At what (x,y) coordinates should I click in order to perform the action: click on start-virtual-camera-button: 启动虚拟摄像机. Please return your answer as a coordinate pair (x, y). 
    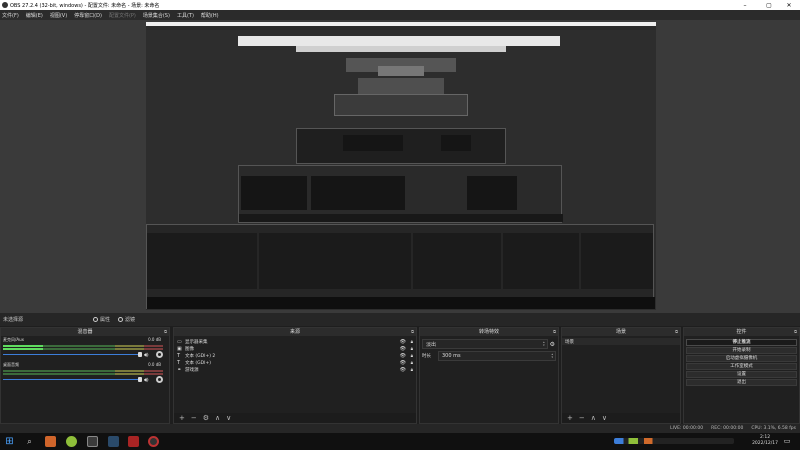
    Looking at the image, I should click on (741, 358).